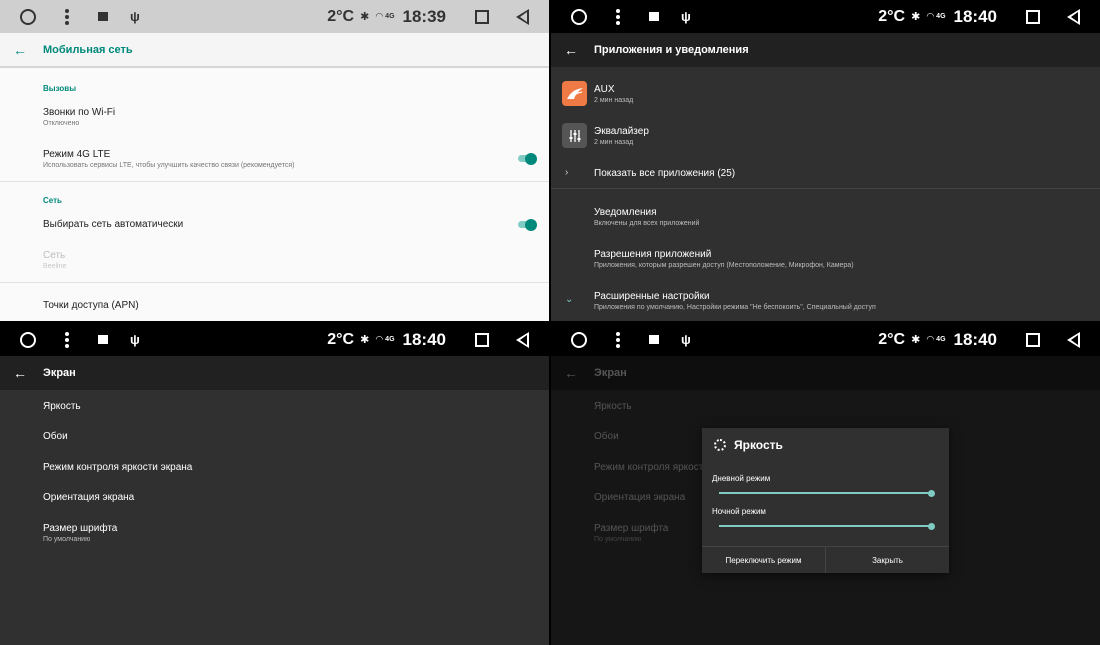 The height and width of the screenshot is (645, 1100). What do you see at coordinates (887, 560) in the screenshot?
I see `close-button: Закрыть` at bounding box center [887, 560].